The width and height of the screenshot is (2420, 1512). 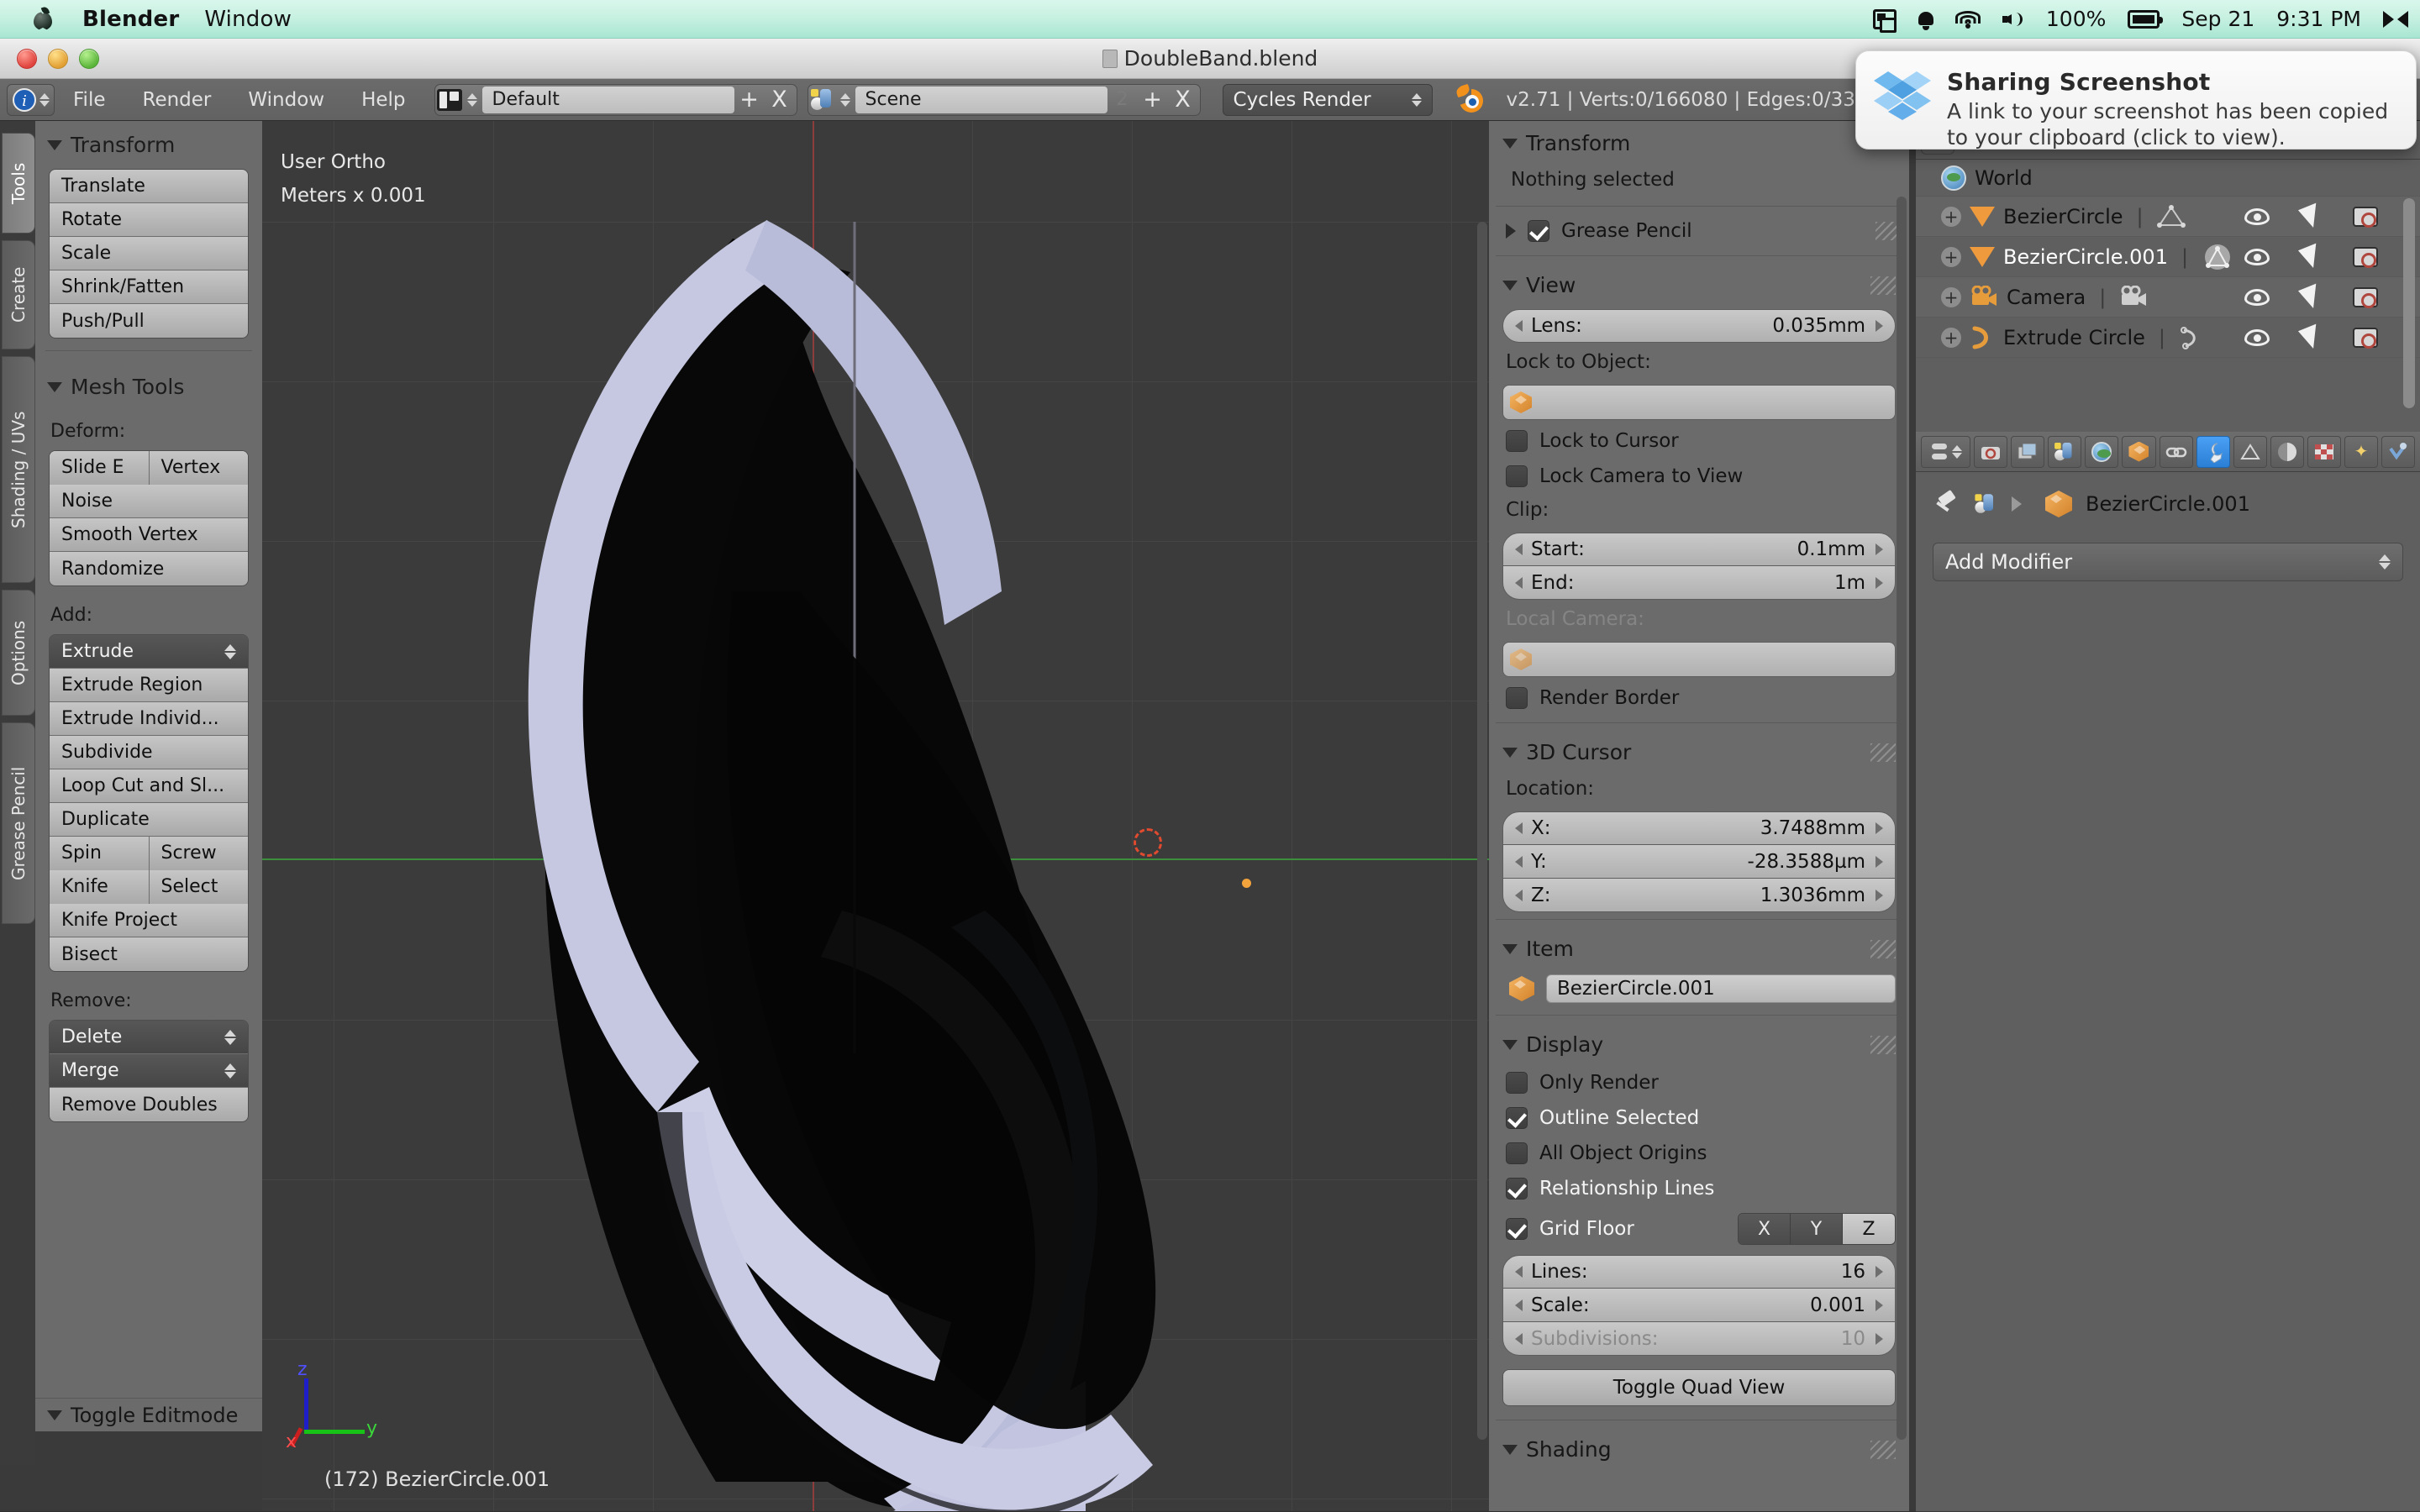 I want to click on smooth-vertex-button: Smooth Vertex, so click(x=149, y=535).